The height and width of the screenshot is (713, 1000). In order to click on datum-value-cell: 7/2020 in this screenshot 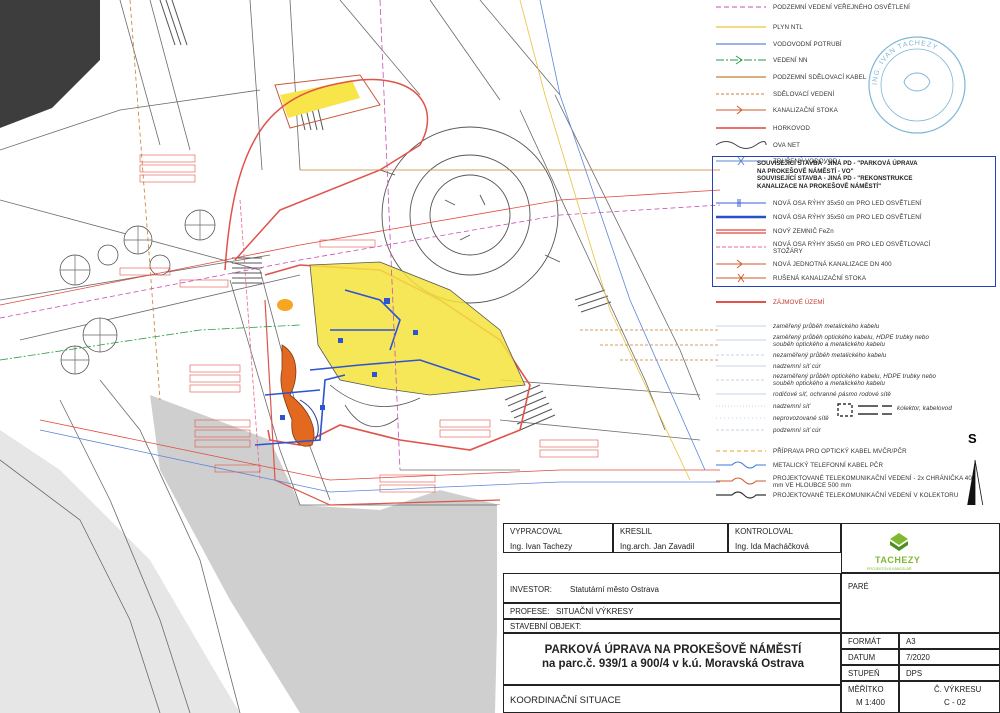, I will do `click(949, 657)`.